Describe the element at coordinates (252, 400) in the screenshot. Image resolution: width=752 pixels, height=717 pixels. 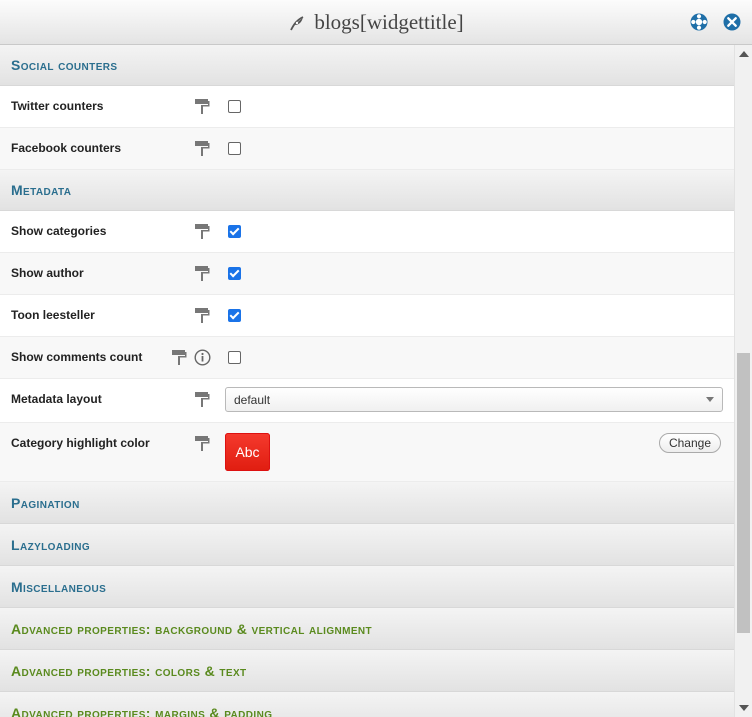
I see `select-value: default` at that location.